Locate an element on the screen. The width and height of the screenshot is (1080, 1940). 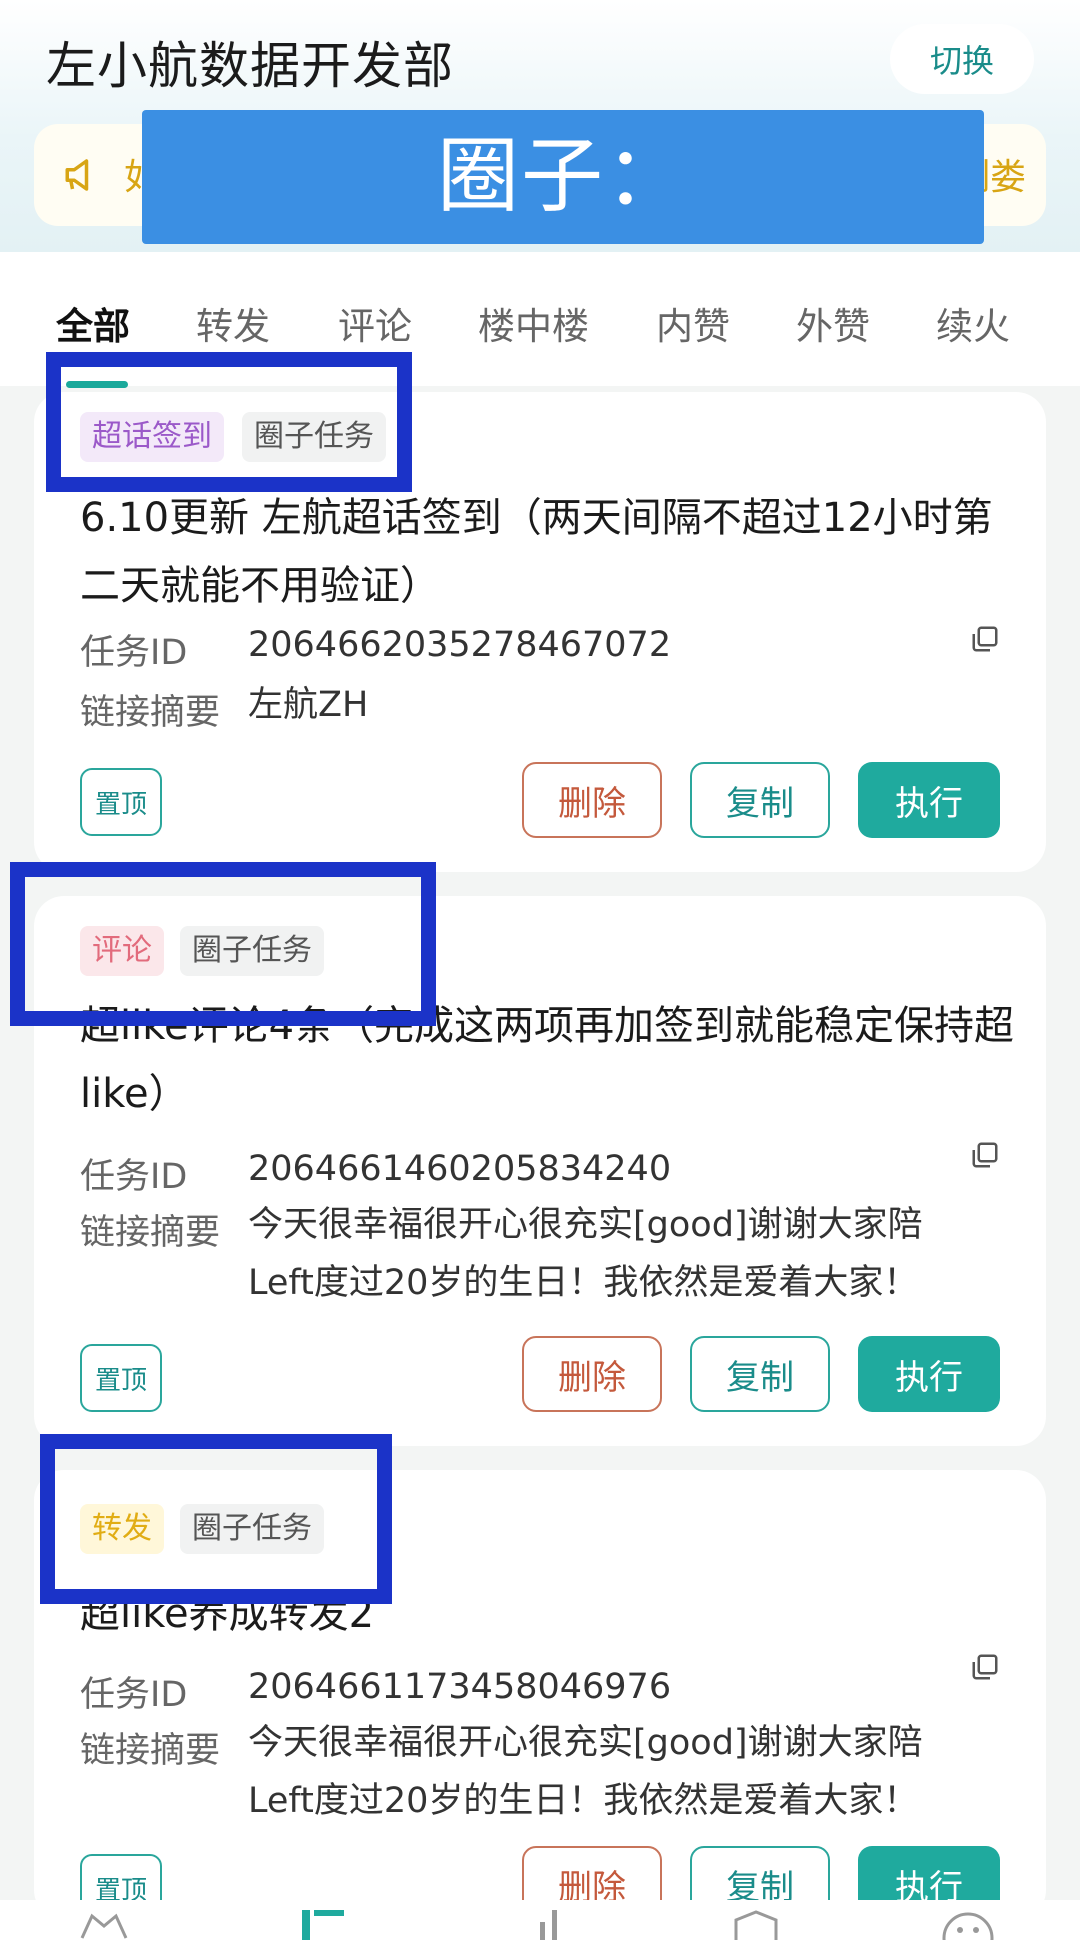
link-summary-value: 左航ZH is located at coordinates (308, 705).